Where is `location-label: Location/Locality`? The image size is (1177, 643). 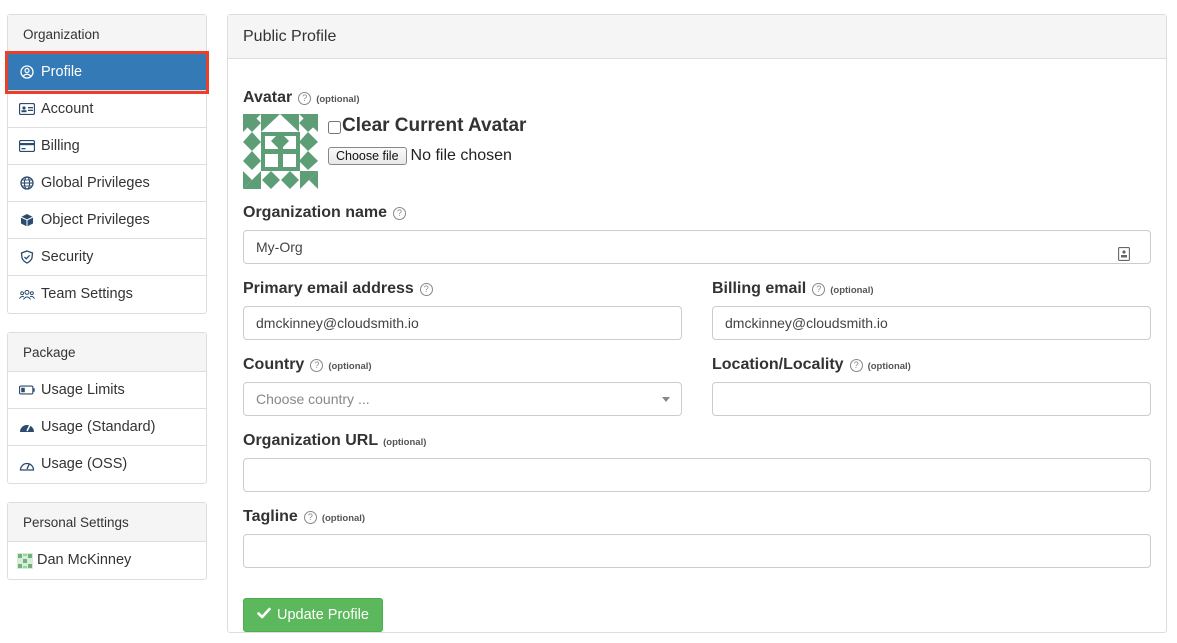
location-label: Location/Locality is located at coordinates (778, 364).